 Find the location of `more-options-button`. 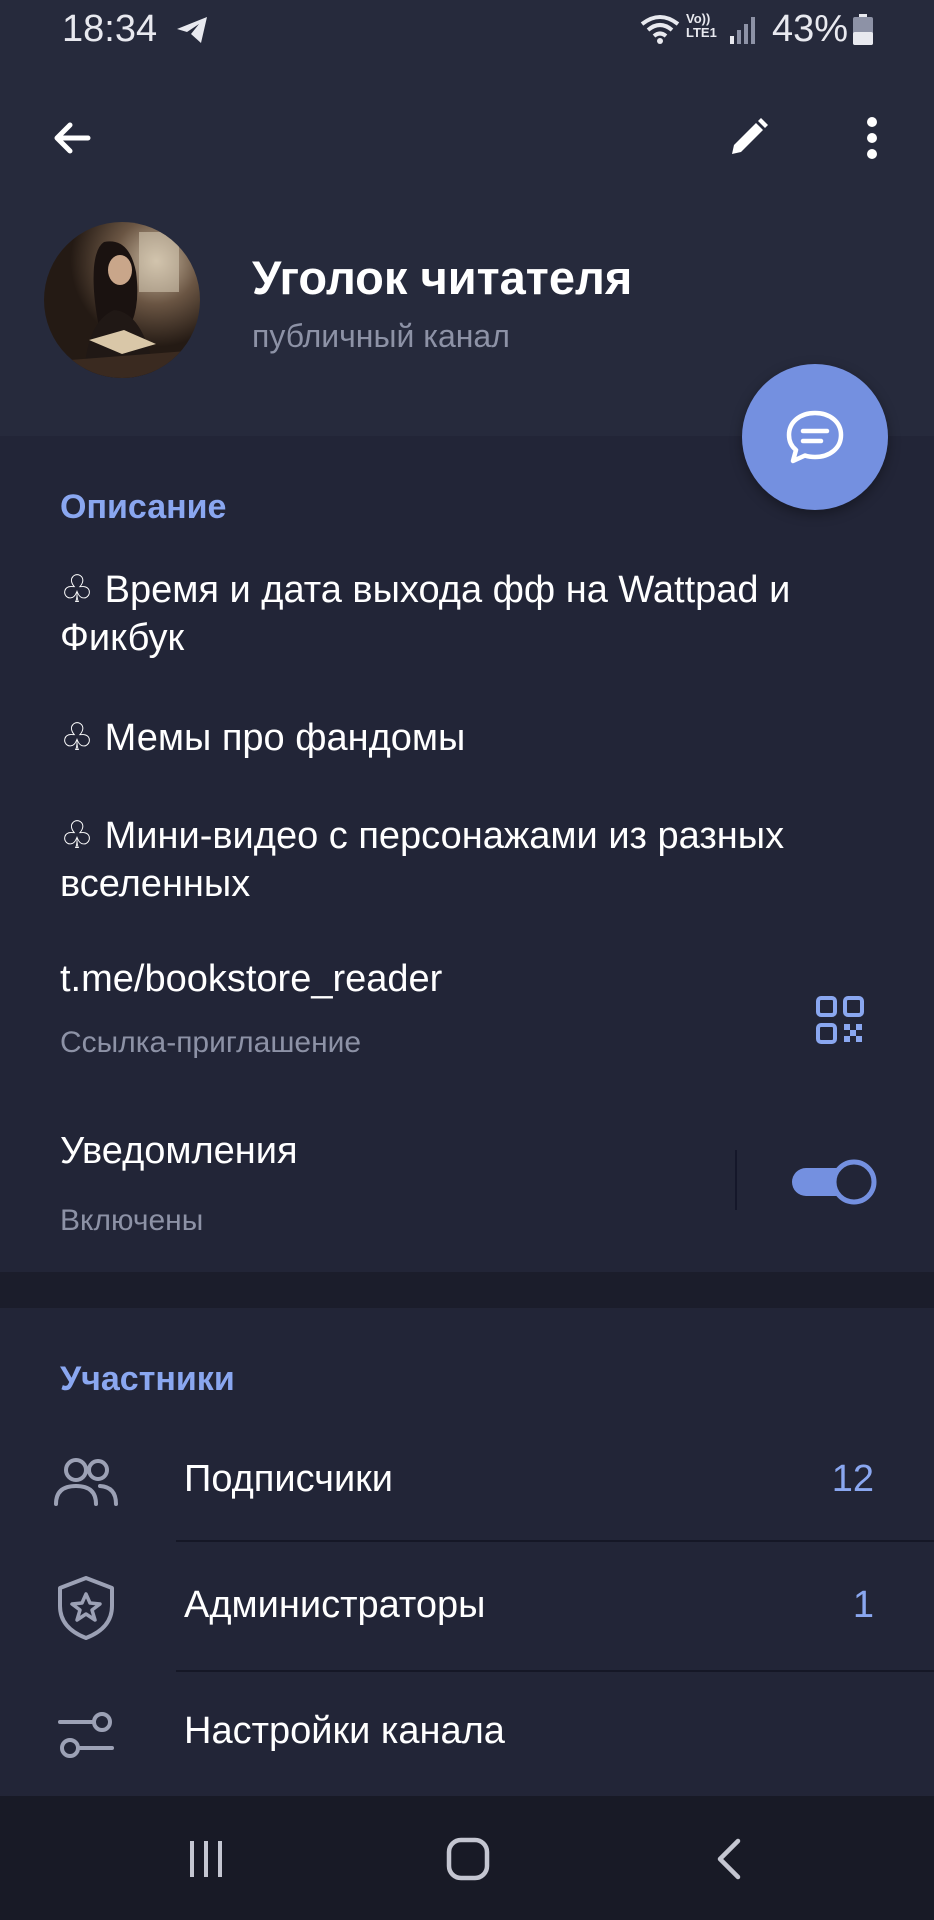

more-options-button is located at coordinates (872, 138).